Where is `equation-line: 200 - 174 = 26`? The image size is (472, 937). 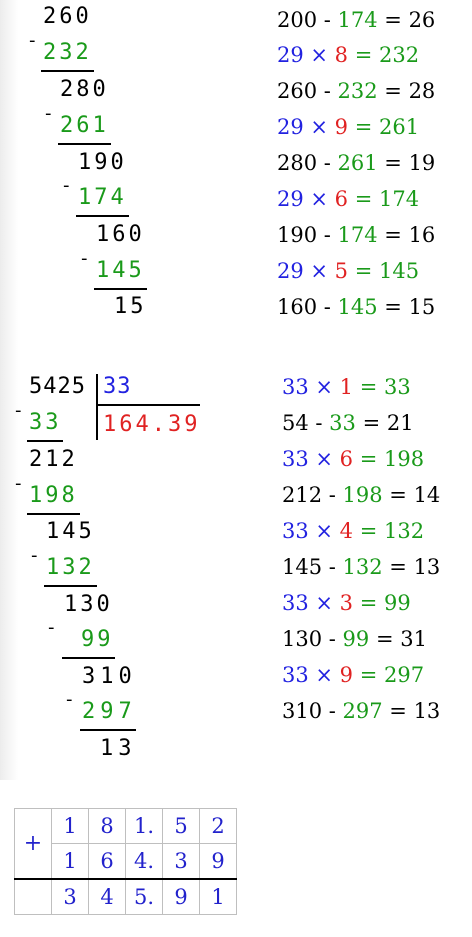
equation-line: 200 - 174 = 26 is located at coordinates (356, 20).